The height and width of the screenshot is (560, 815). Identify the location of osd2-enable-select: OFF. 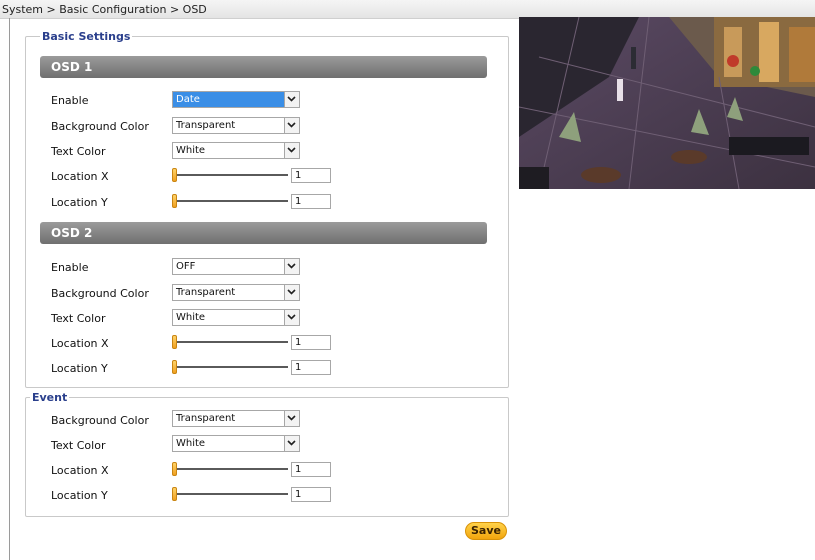
(236, 266).